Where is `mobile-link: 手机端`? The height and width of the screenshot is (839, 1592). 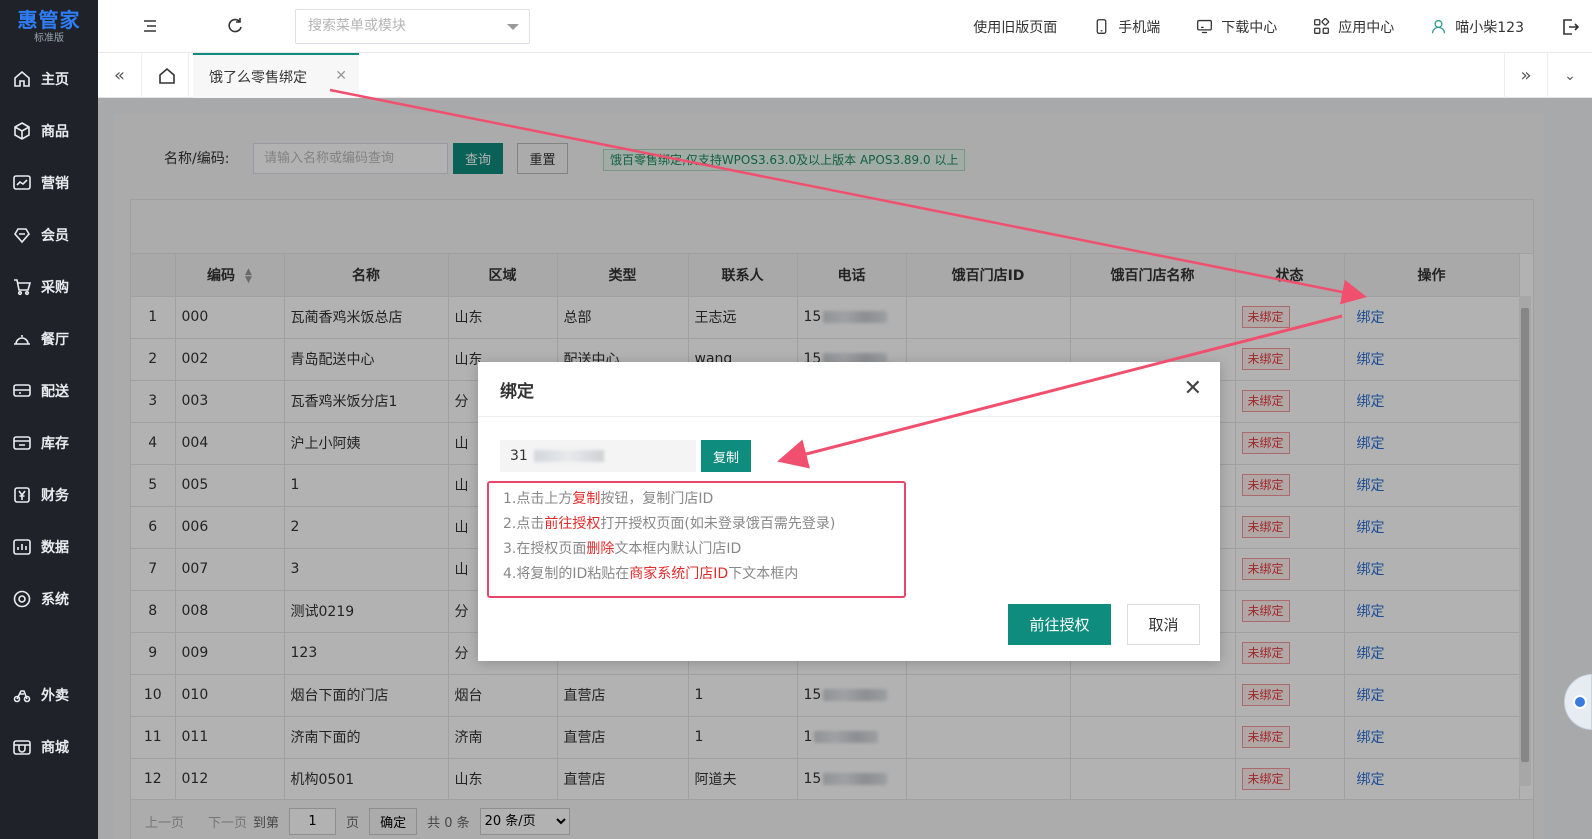 mobile-link: 手机端 is located at coordinates (1126, 27).